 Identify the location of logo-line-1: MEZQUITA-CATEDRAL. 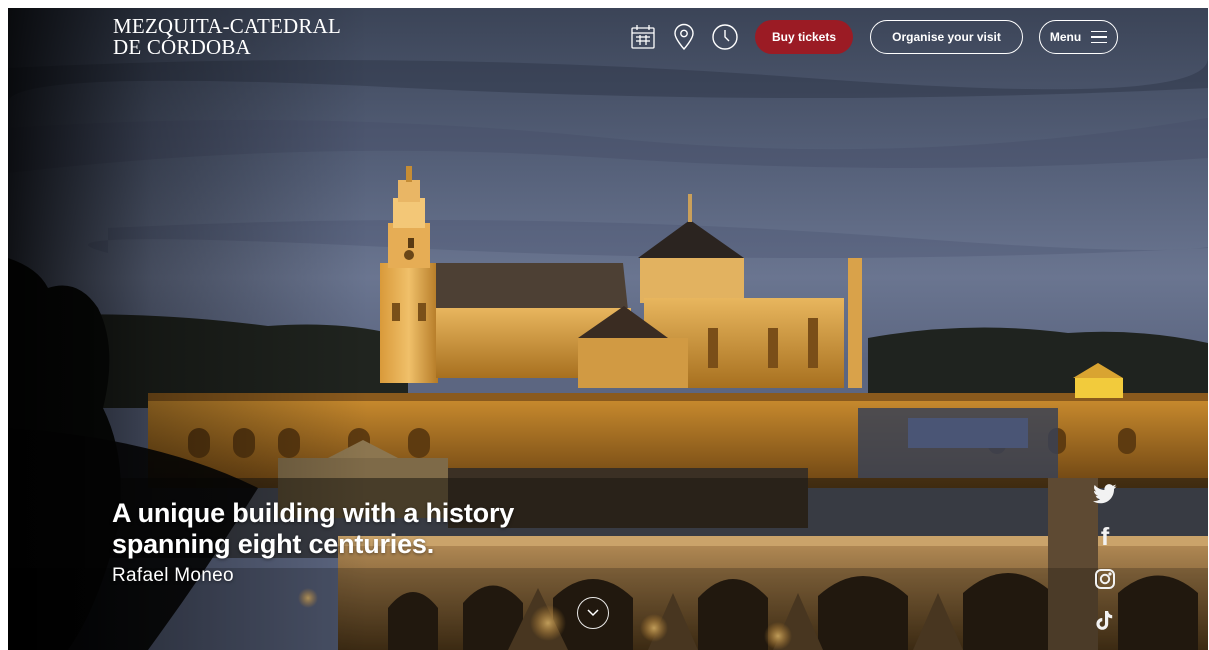
(227, 26).